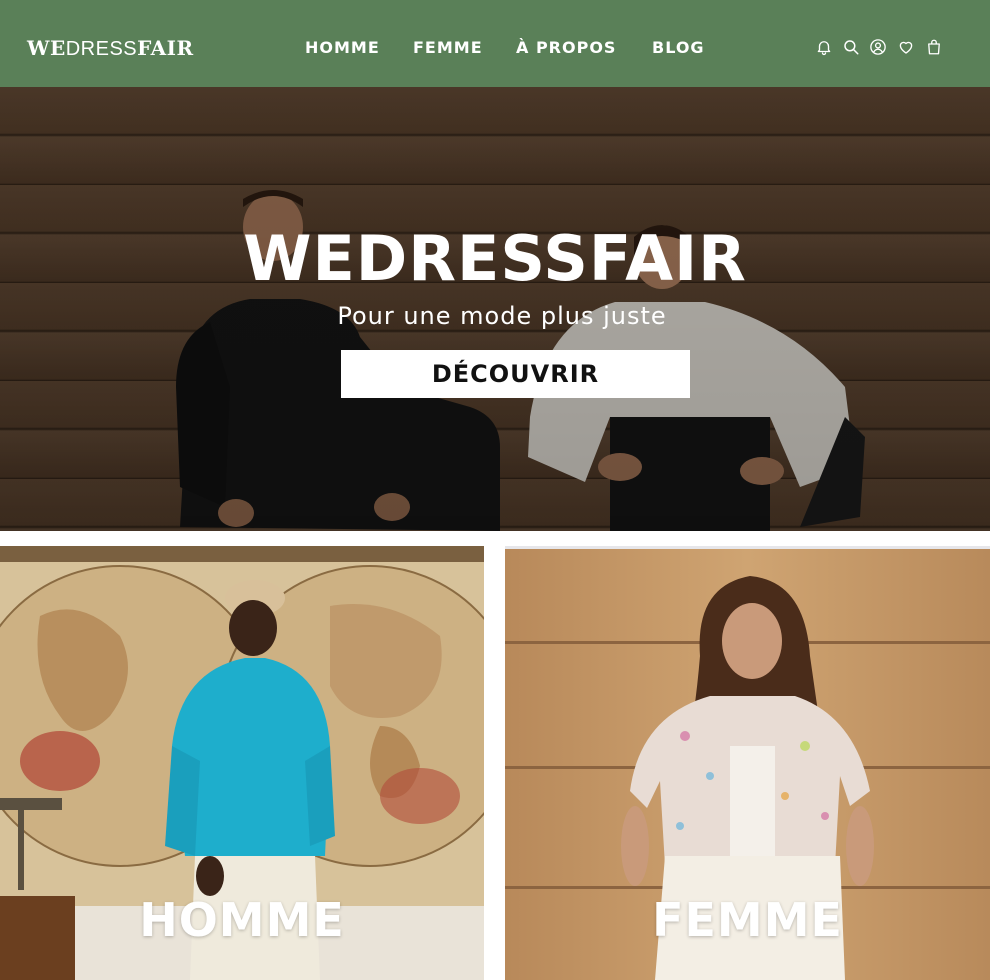  I want to click on category-label-homme: HOMME, so click(242, 920).